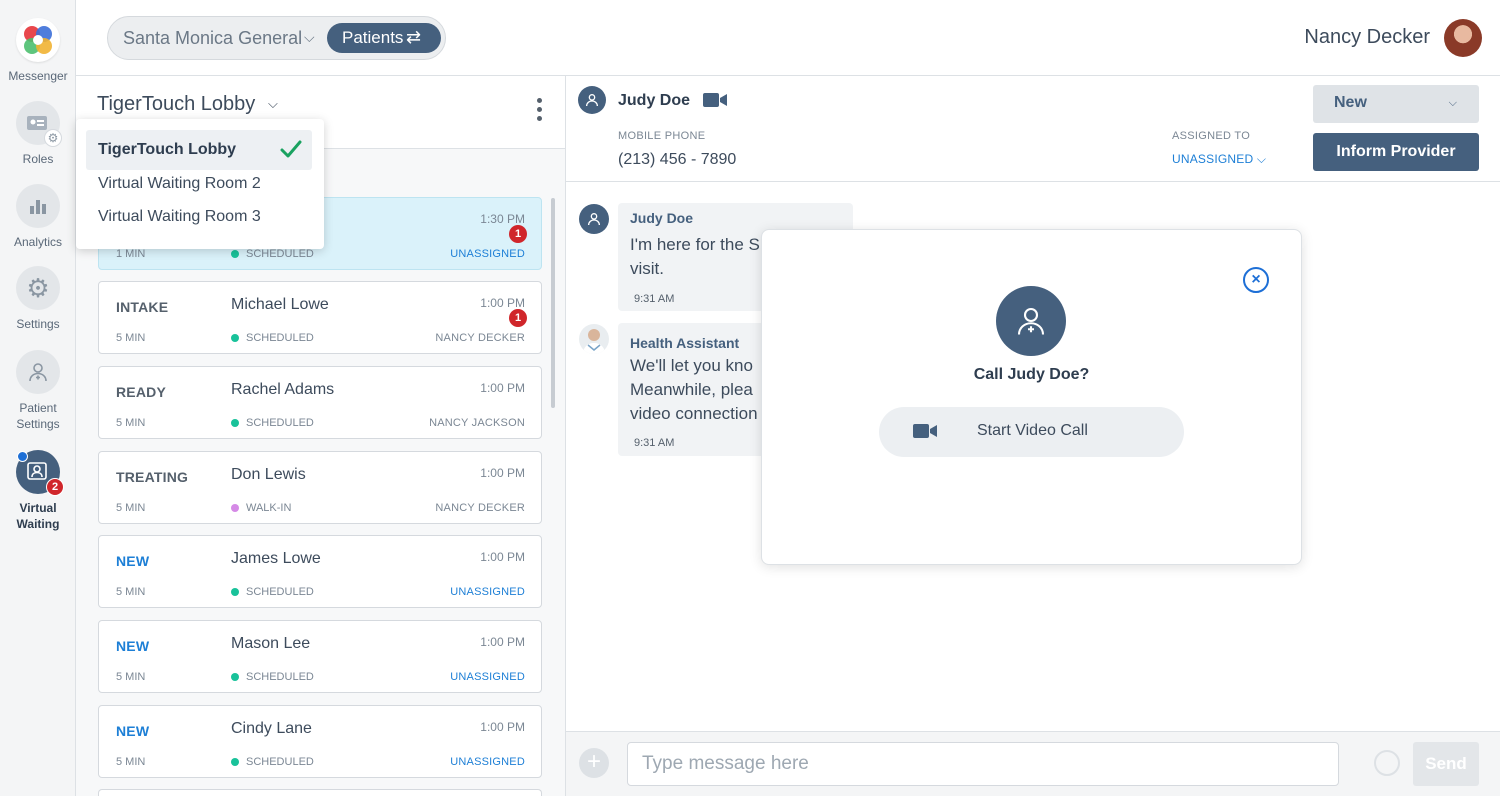 The width and height of the screenshot is (1500, 796). Describe the element at coordinates (983, 764) in the screenshot. I see `message-input` at that location.